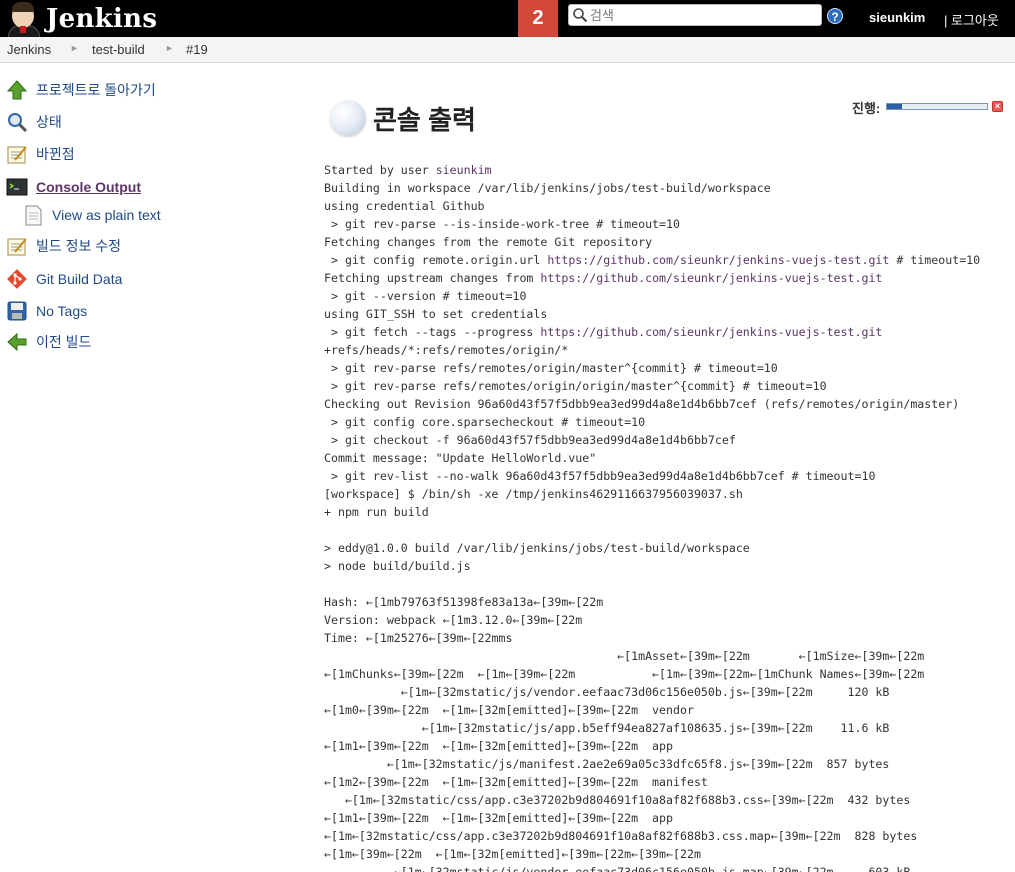 The image size is (1015, 872). I want to click on progress-label: 진행:, so click(866, 108).